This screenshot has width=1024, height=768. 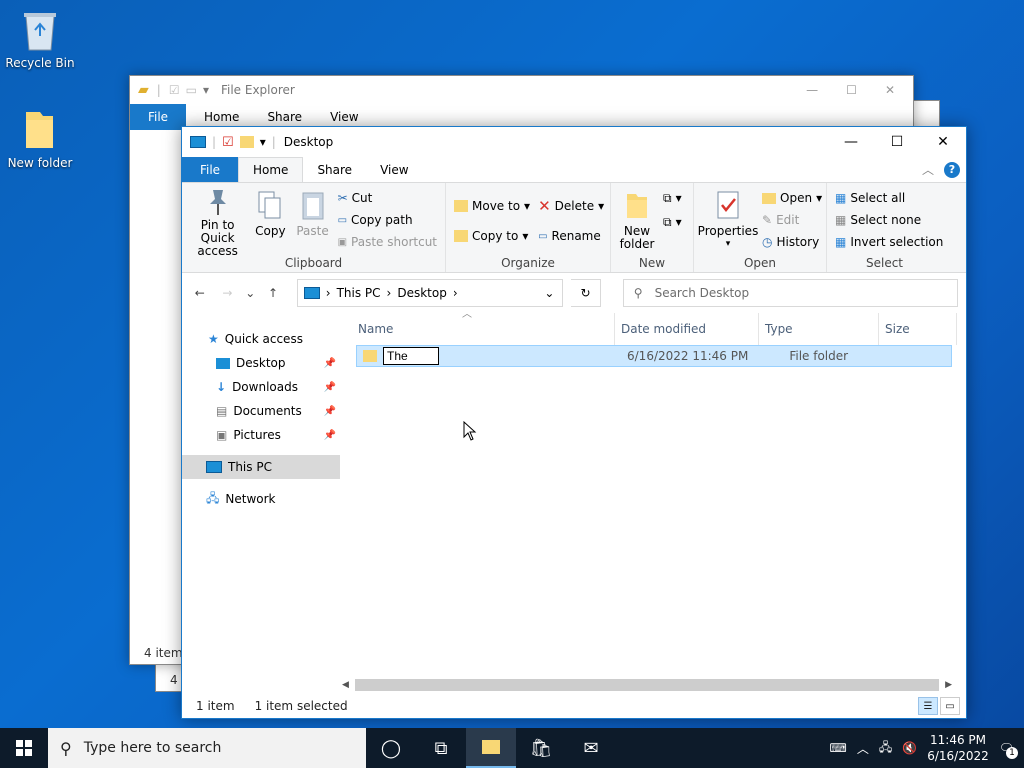 I want to click on history-icon: ◷, so click(x=767, y=242).